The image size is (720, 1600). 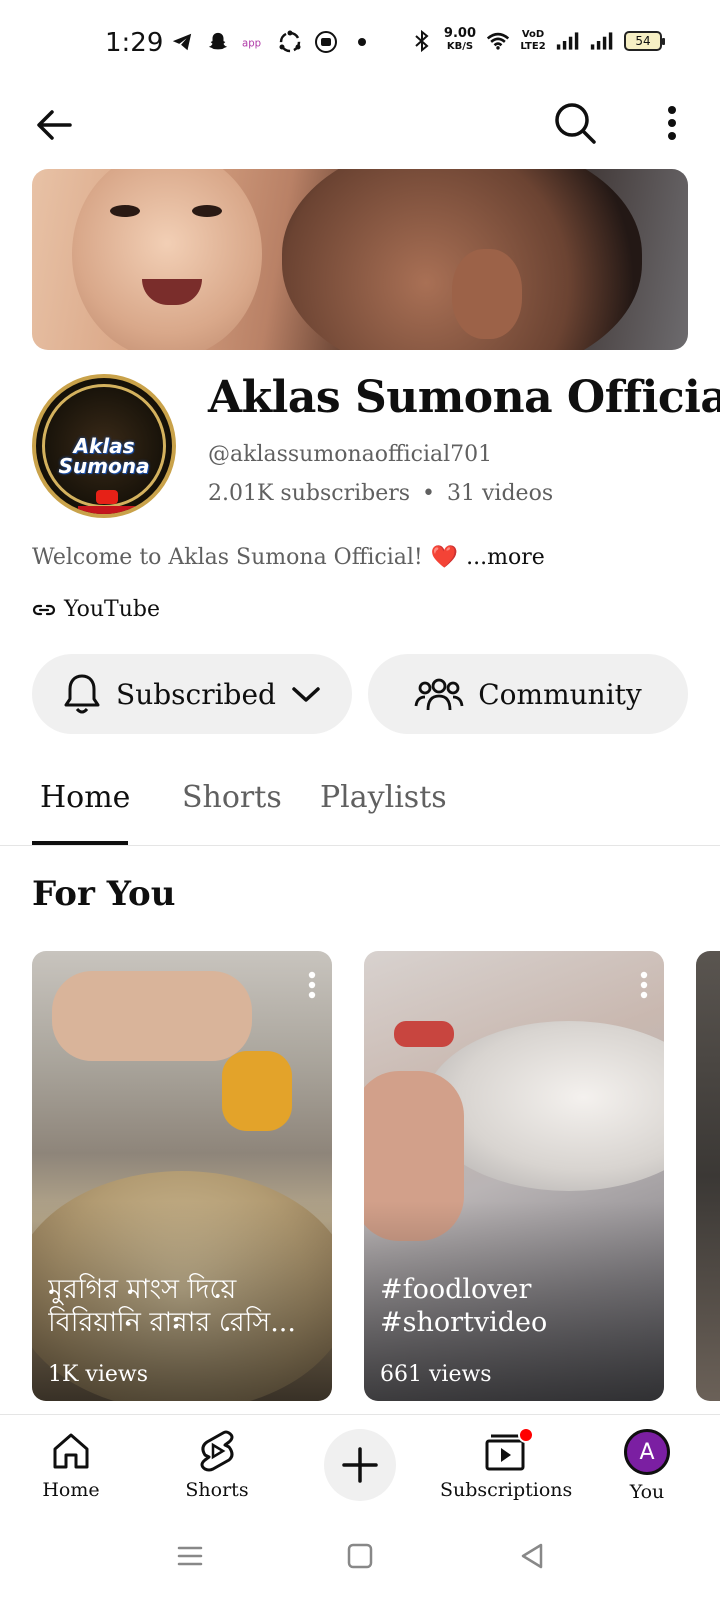 I want to click on search-icon, so click(x=575, y=123).